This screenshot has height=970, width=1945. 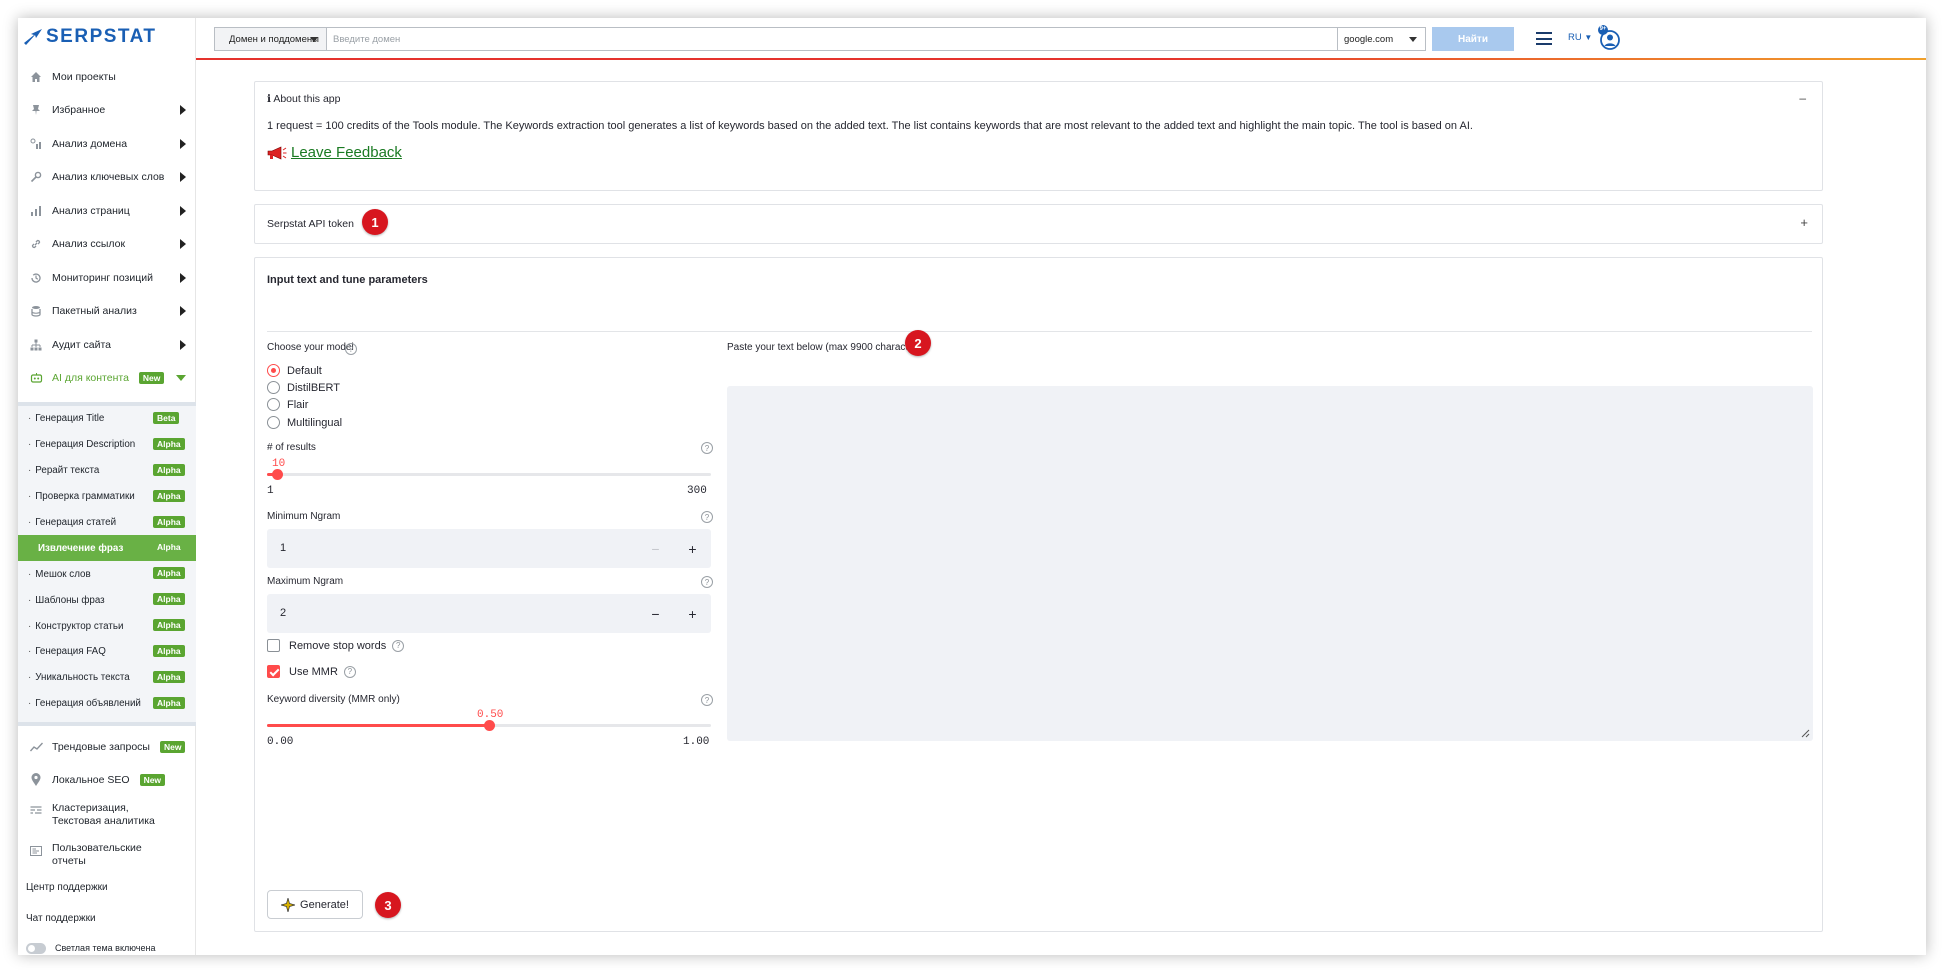 I want to click on sidebar-item-site-audit: Аудит сайта, so click(x=107, y=345).